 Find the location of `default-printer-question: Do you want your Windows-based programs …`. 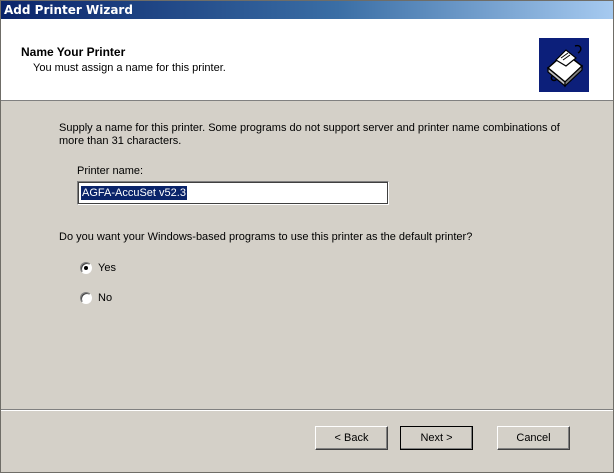

default-printer-question: Do you want your Windows-based programs … is located at coordinates (266, 237).